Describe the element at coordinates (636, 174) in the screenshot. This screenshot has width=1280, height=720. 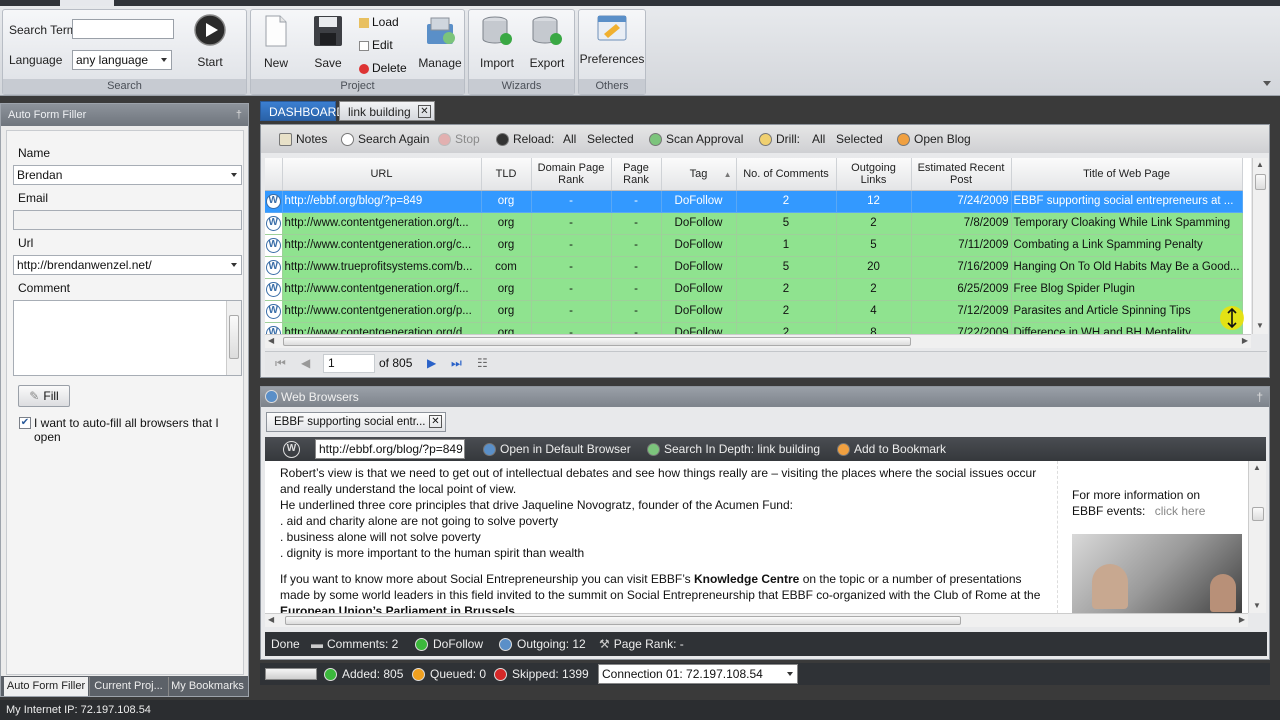
I see `col-page-rank: Page Rank` at that location.